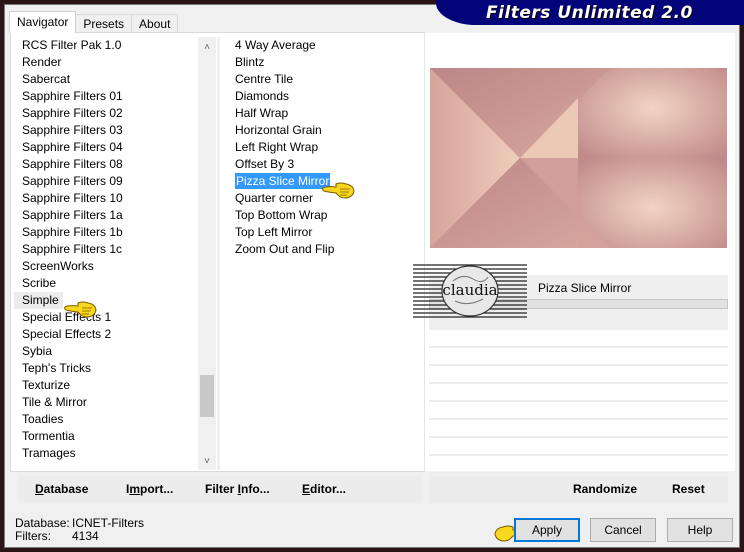 The image size is (744, 552). Describe the element at coordinates (585, 288) in the screenshot. I see `selected-filter-name: Pizza Slice Mirror` at that location.